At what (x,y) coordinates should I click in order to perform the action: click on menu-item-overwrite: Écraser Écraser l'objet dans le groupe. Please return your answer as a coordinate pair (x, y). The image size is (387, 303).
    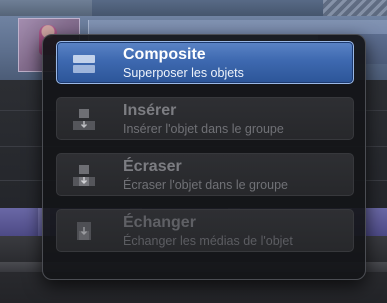
    Looking at the image, I should click on (205, 174).